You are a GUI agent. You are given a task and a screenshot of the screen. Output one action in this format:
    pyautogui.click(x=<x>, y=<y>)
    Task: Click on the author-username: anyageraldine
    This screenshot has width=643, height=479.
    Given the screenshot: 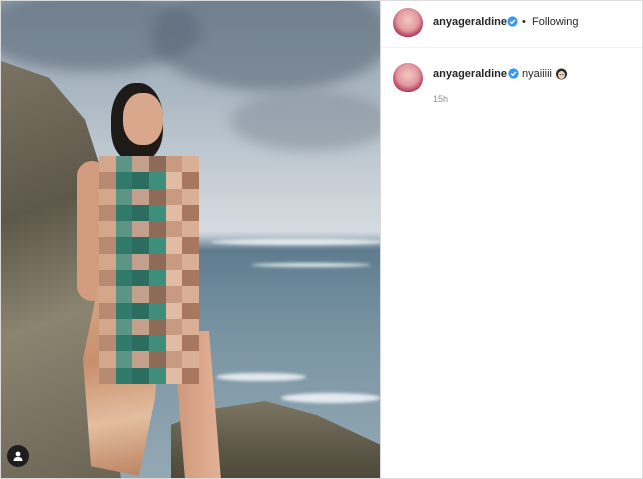 What is the action you would take?
    pyautogui.click(x=470, y=22)
    